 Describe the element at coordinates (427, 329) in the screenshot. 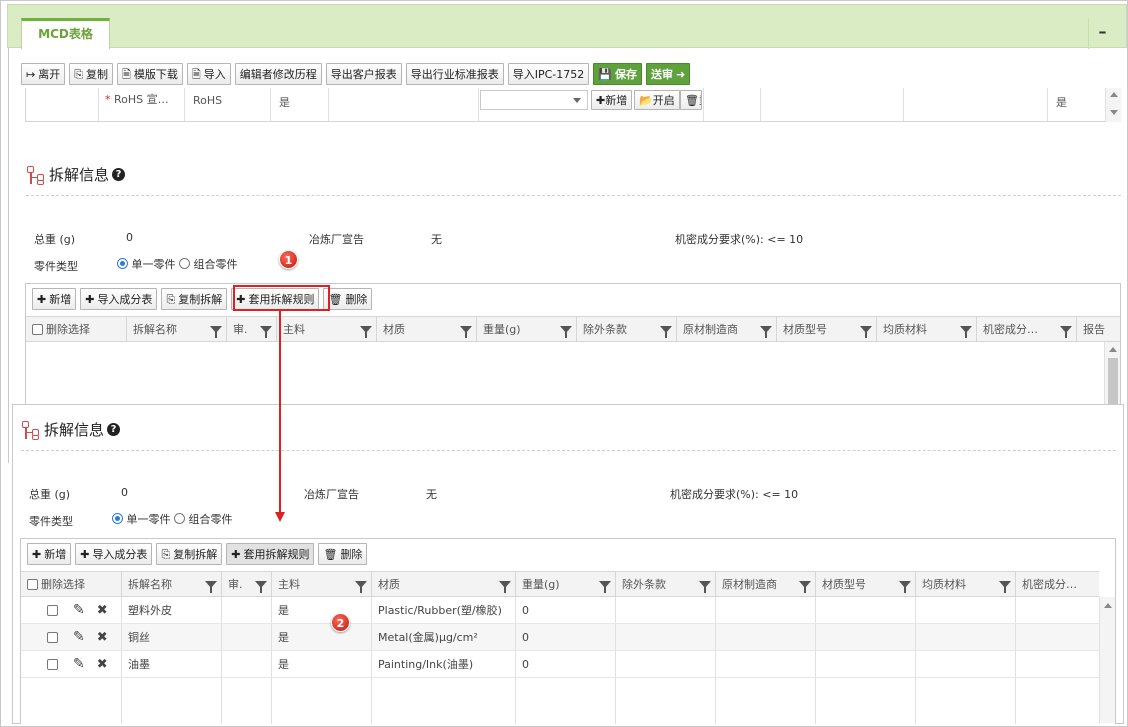

I see `top-col-material: 材质` at that location.